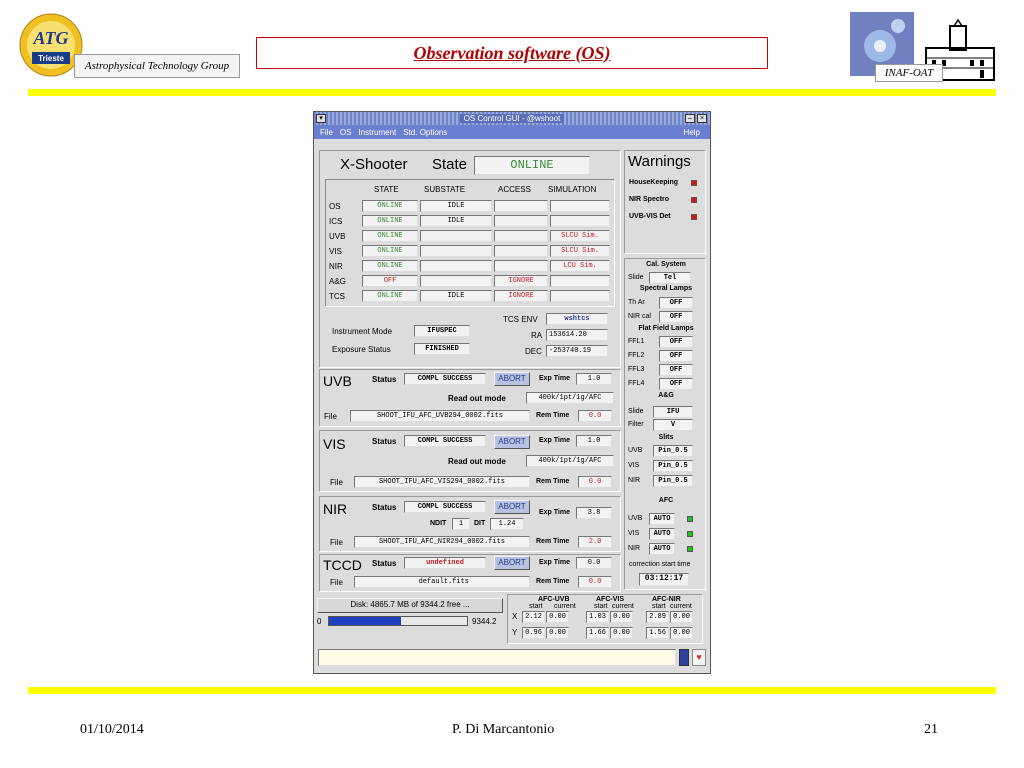 The height and width of the screenshot is (768, 1024). Describe the element at coordinates (621, 633) in the screenshot. I see `afc-y-cell-3: 0.00` at that location.